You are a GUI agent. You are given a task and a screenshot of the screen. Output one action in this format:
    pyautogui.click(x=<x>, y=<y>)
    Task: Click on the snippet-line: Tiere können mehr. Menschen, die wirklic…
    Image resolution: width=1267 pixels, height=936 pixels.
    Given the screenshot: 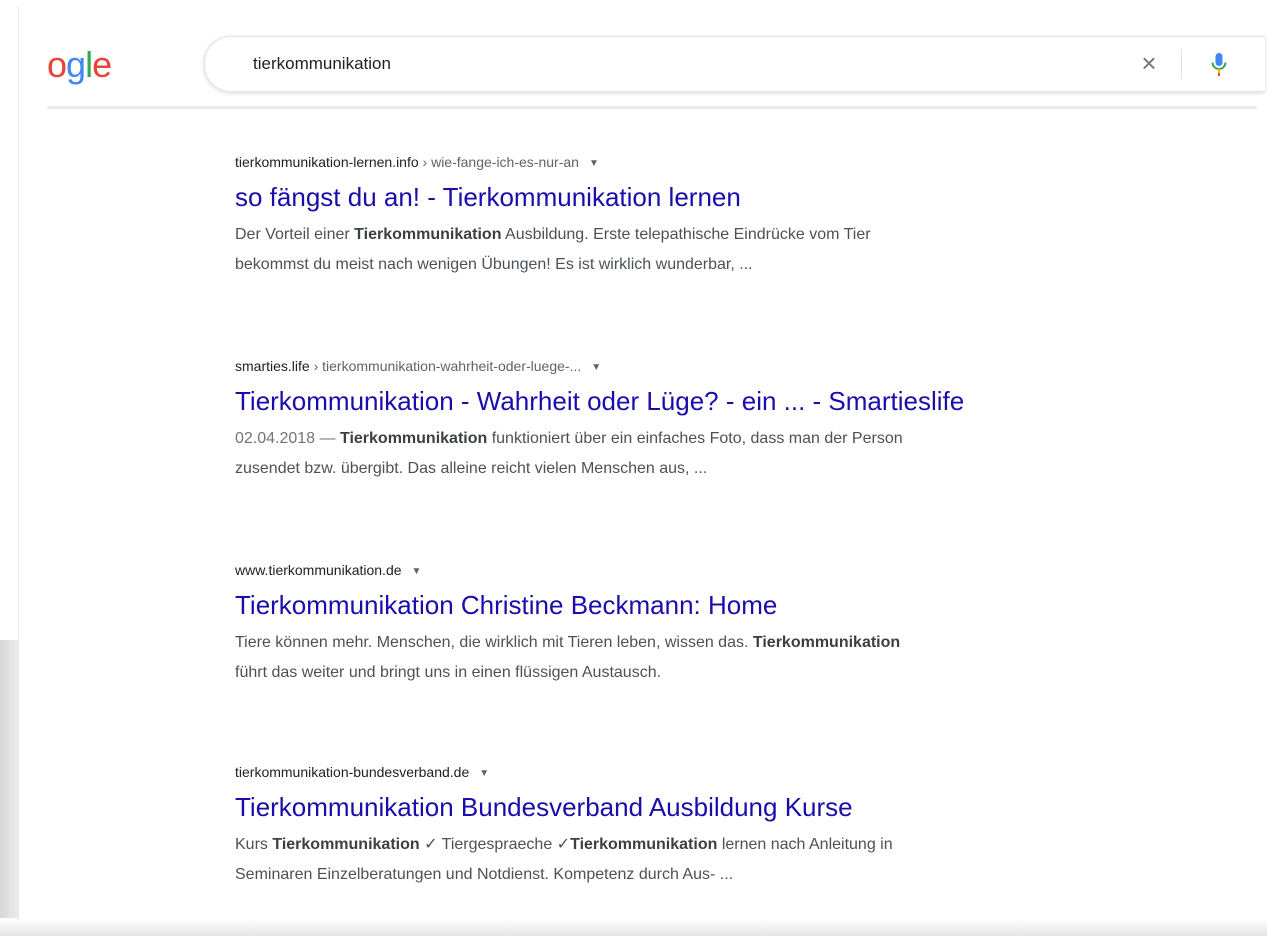 What is the action you would take?
    pyautogui.click(x=725, y=643)
    